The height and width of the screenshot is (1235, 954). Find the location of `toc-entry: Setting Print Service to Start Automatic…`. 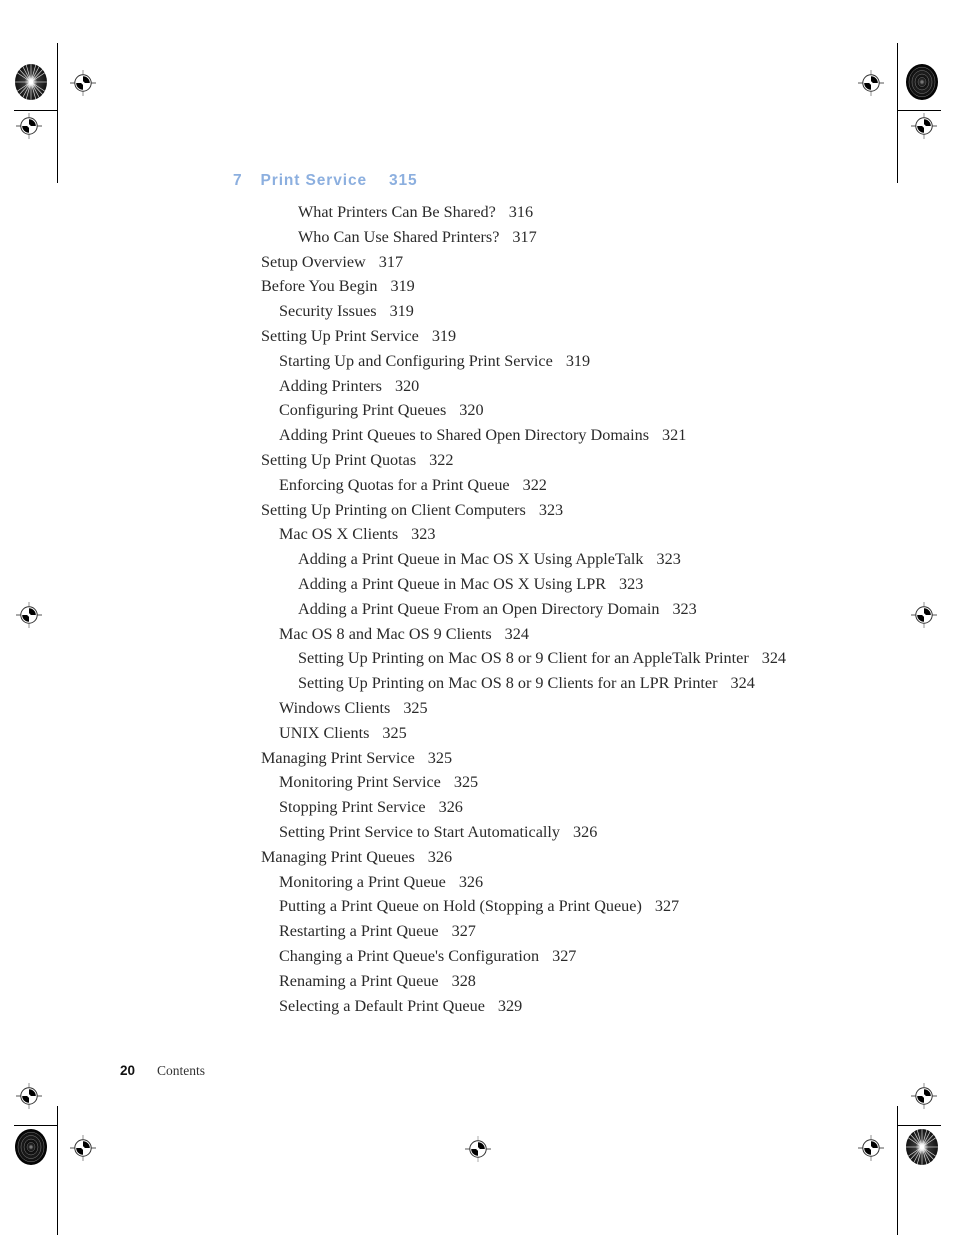

toc-entry: Setting Print Service to Start Automatic… is located at coordinates (477, 832).